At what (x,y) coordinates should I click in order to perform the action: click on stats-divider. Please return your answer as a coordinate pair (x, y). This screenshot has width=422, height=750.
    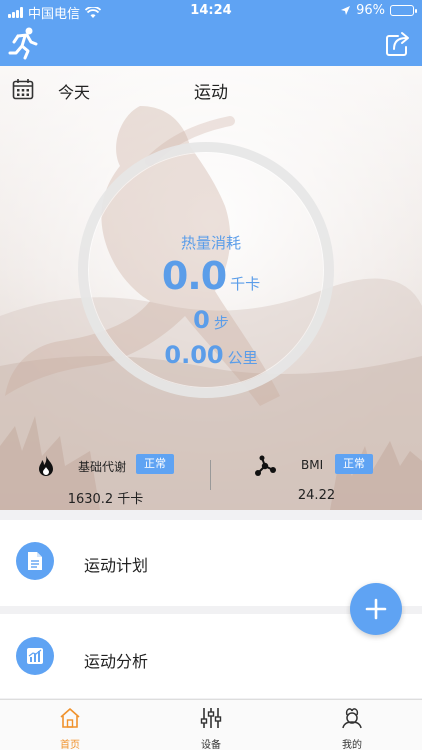
    Looking at the image, I should click on (210, 475).